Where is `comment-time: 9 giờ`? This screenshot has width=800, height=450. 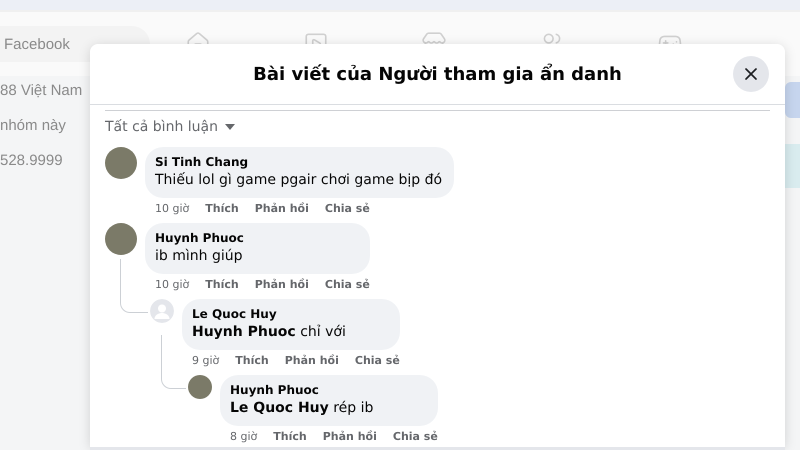 comment-time: 9 giờ is located at coordinates (206, 360).